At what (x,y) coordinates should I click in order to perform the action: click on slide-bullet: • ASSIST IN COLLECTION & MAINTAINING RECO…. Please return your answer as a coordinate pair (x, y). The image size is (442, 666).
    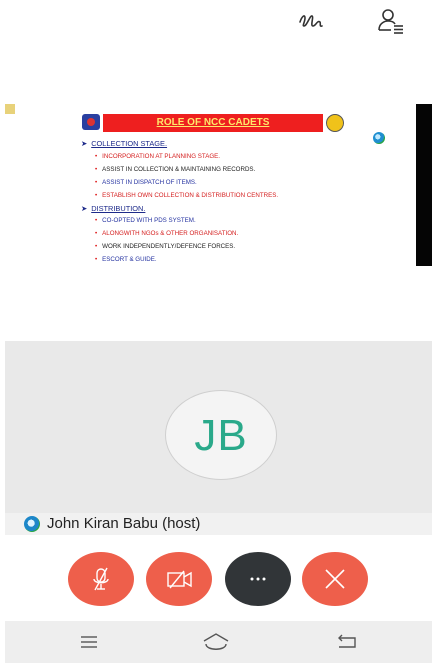
    Looking at the image, I should click on (175, 169).